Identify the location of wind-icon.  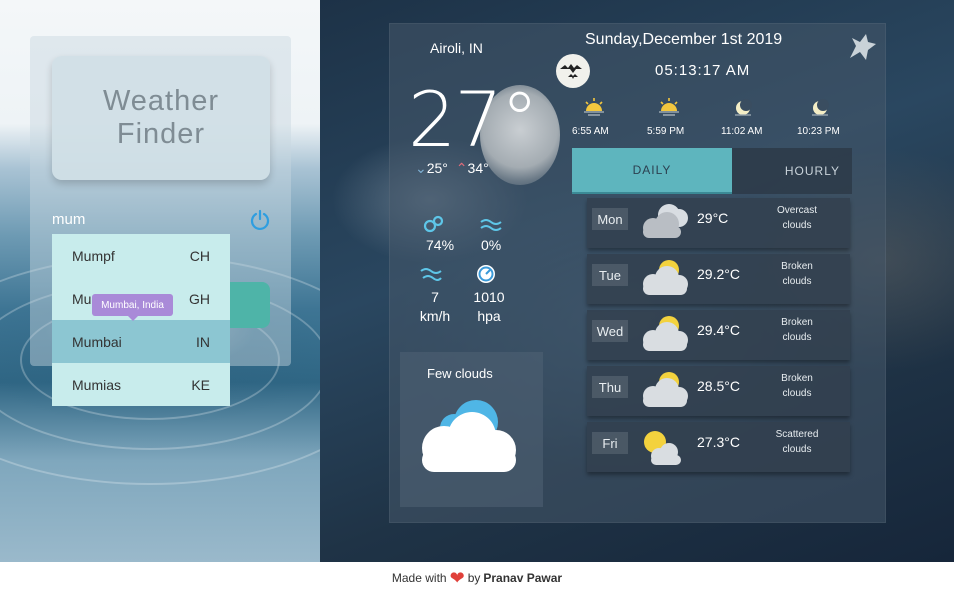
(431, 274).